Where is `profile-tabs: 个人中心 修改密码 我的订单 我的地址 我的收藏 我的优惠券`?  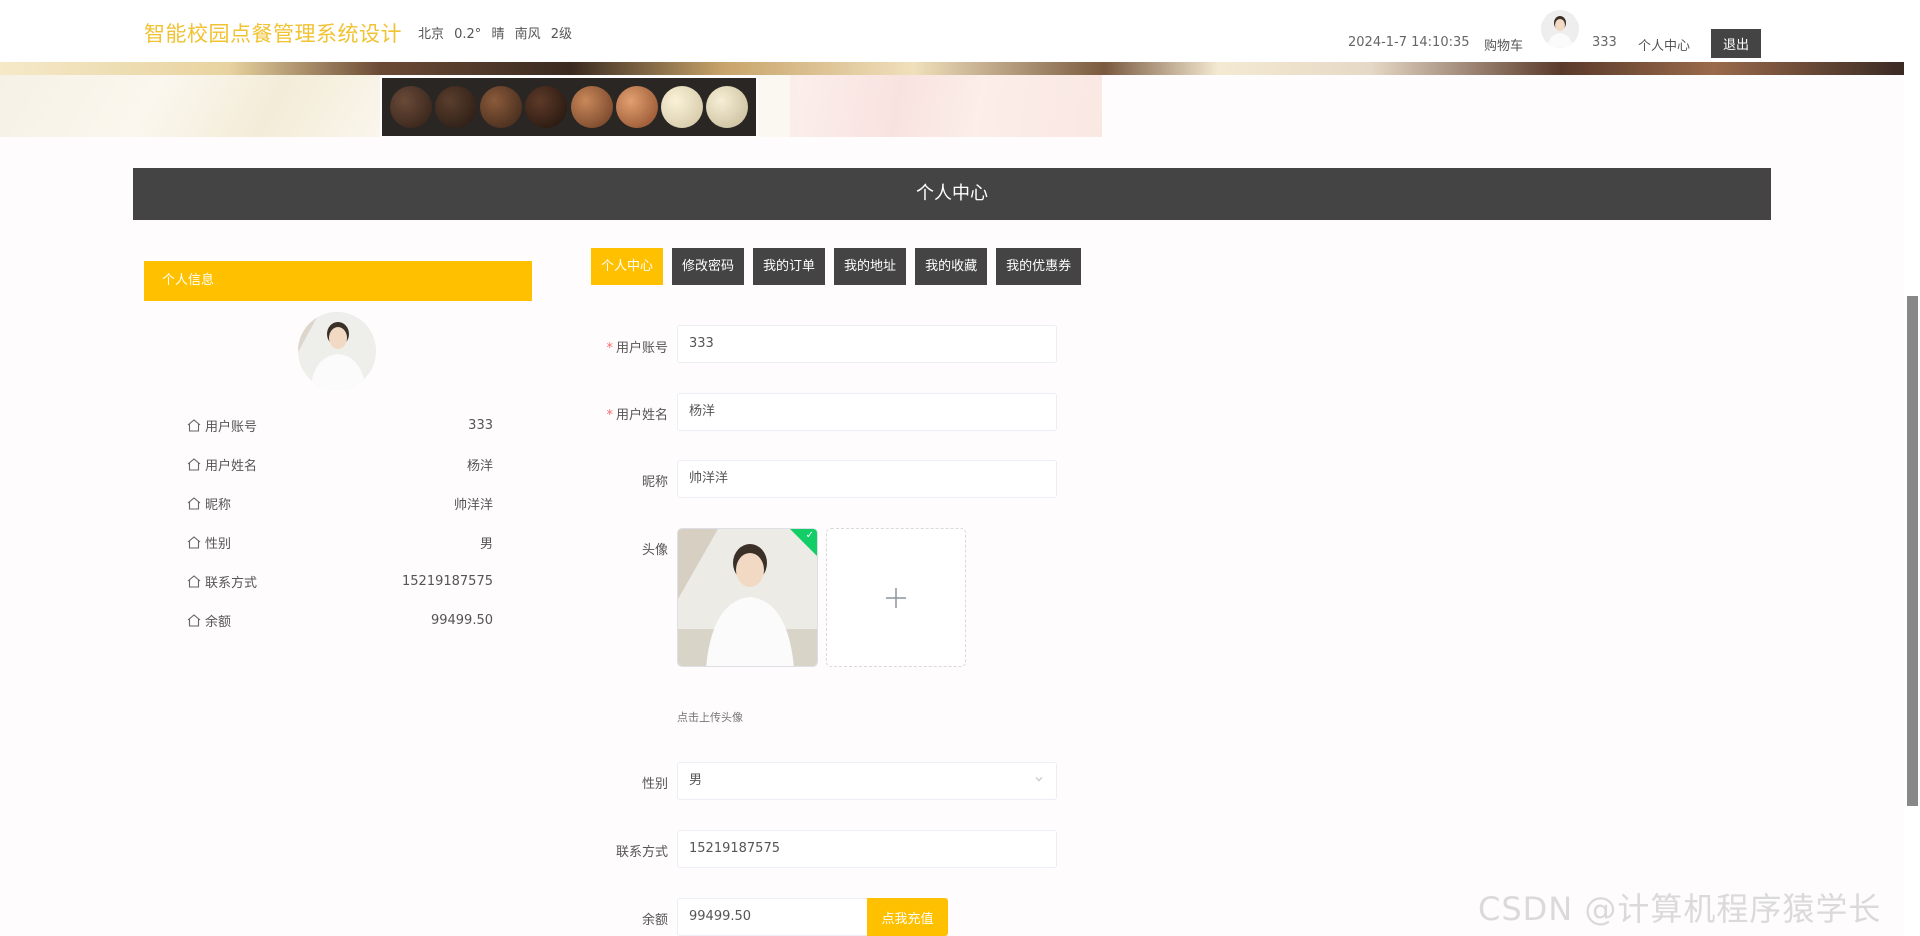
profile-tabs: 个人中心 修改密码 我的订单 我的地址 我的收藏 我的优惠券 is located at coordinates (840, 266).